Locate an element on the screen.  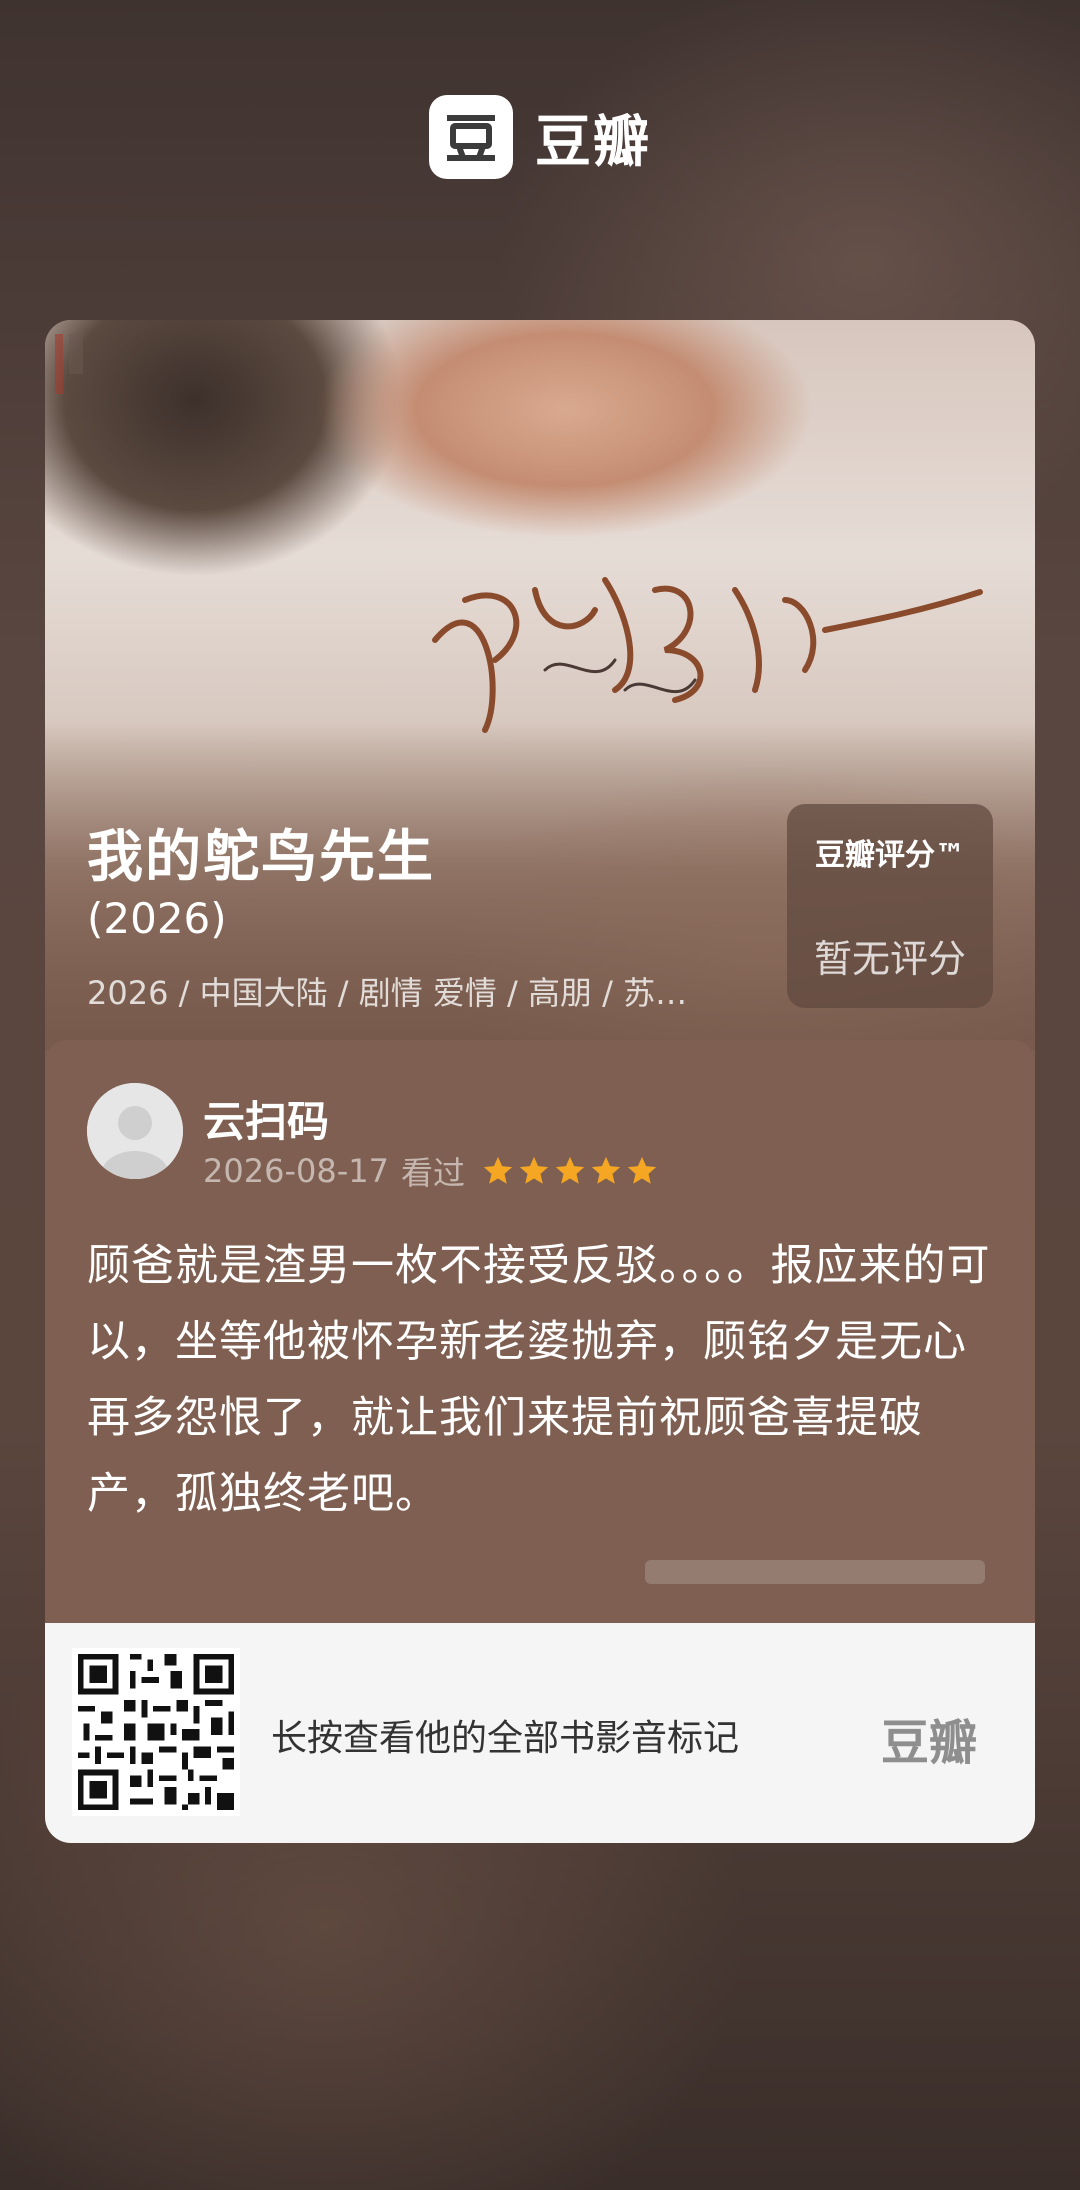
rating-label: 豆瓣评分™ is located at coordinates (890, 855).